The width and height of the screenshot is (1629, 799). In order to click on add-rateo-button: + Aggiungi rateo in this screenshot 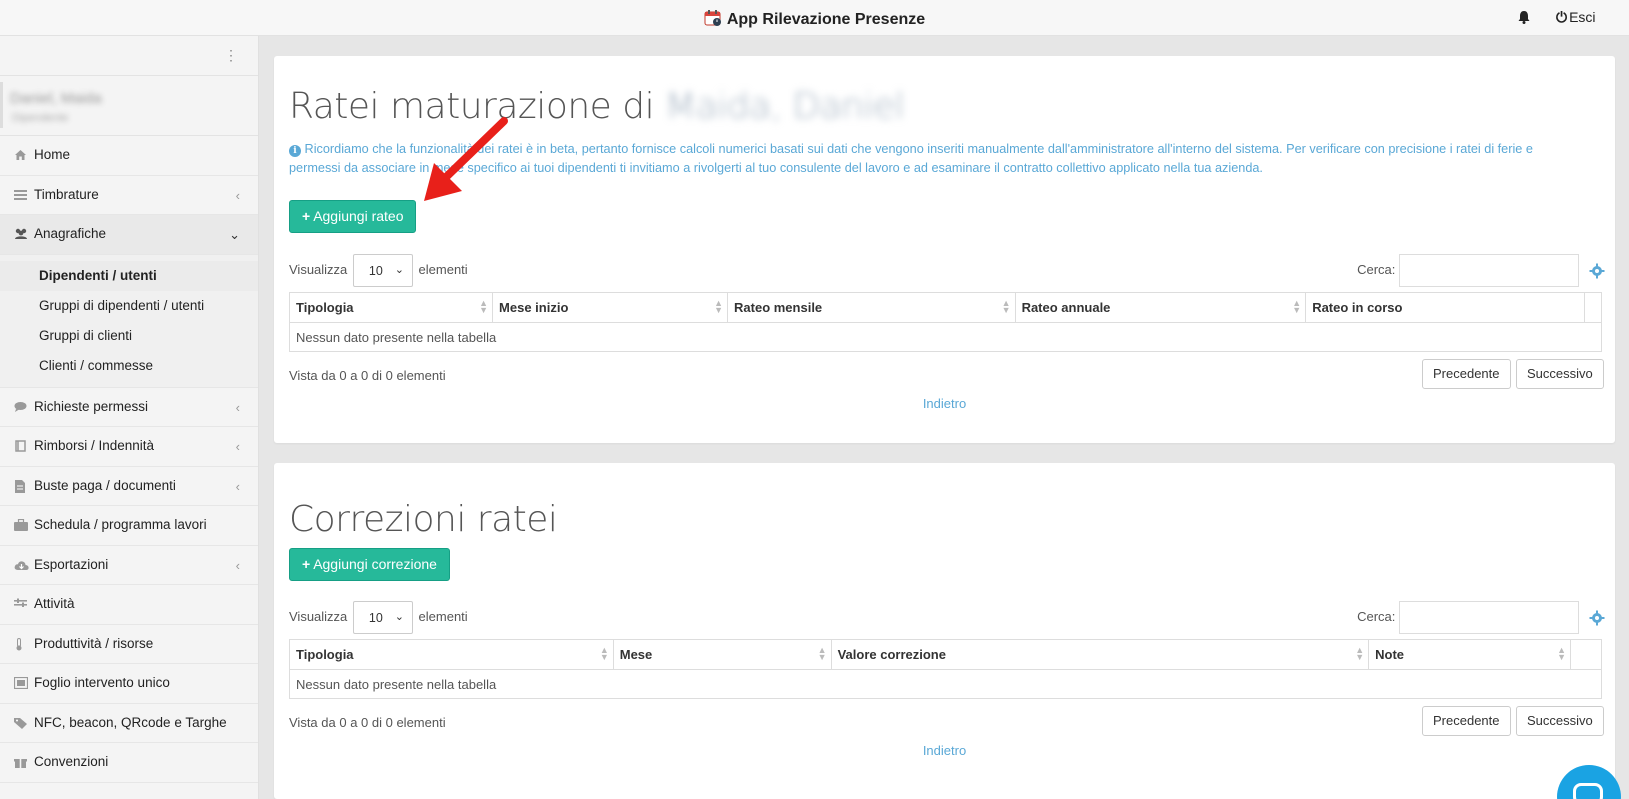, I will do `click(353, 216)`.